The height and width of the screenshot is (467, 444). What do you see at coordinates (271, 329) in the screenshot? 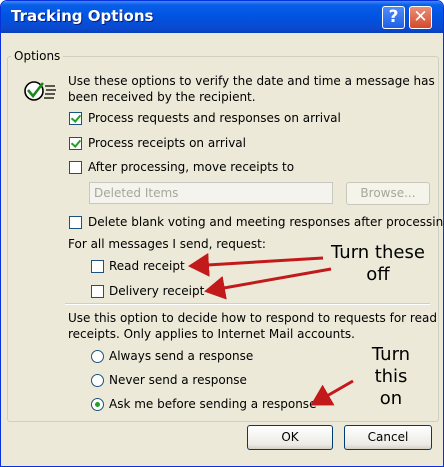
I see `annotation-arrows` at bounding box center [271, 329].